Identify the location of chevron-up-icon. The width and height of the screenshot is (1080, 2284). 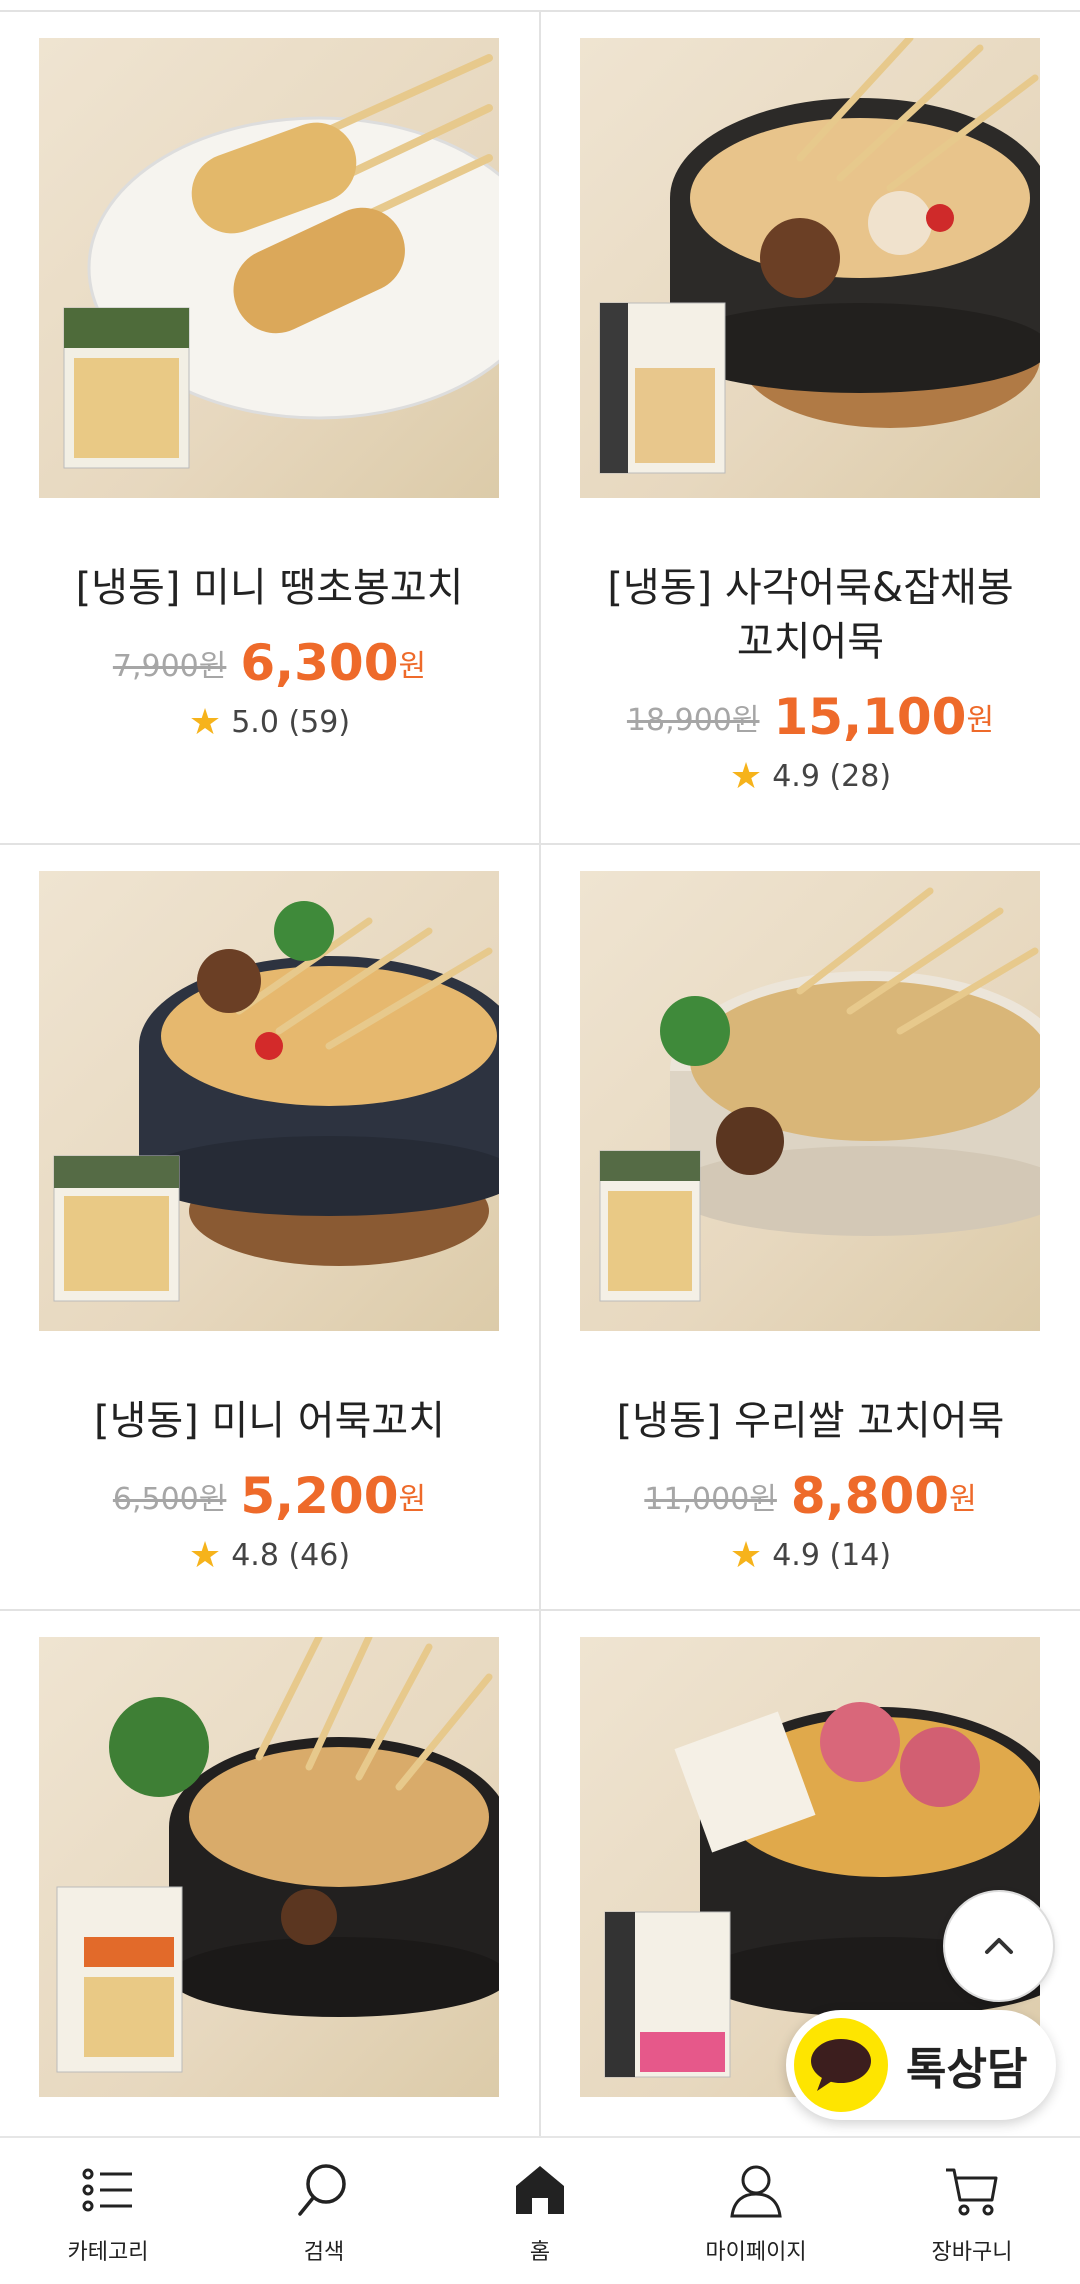
(999, 1946).